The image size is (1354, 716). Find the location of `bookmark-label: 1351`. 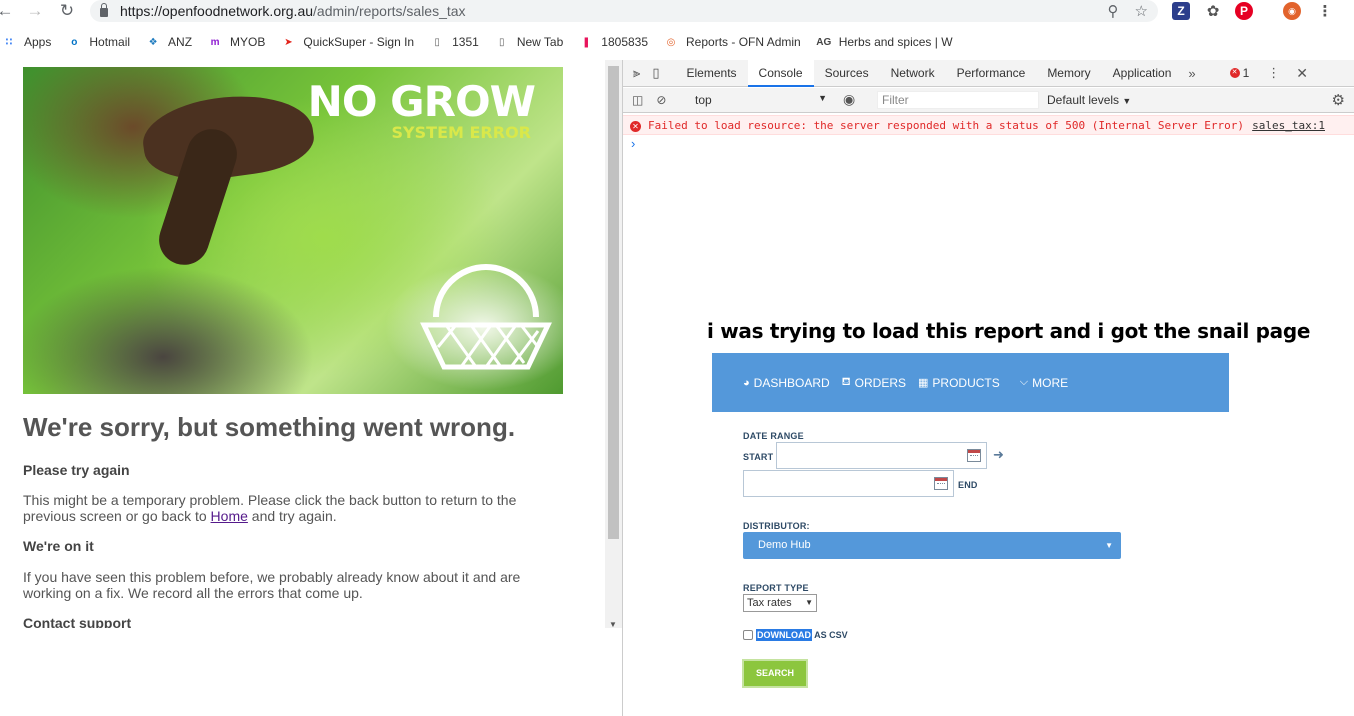

bookmark-label: 1351 is located at coordinates (465, 42).